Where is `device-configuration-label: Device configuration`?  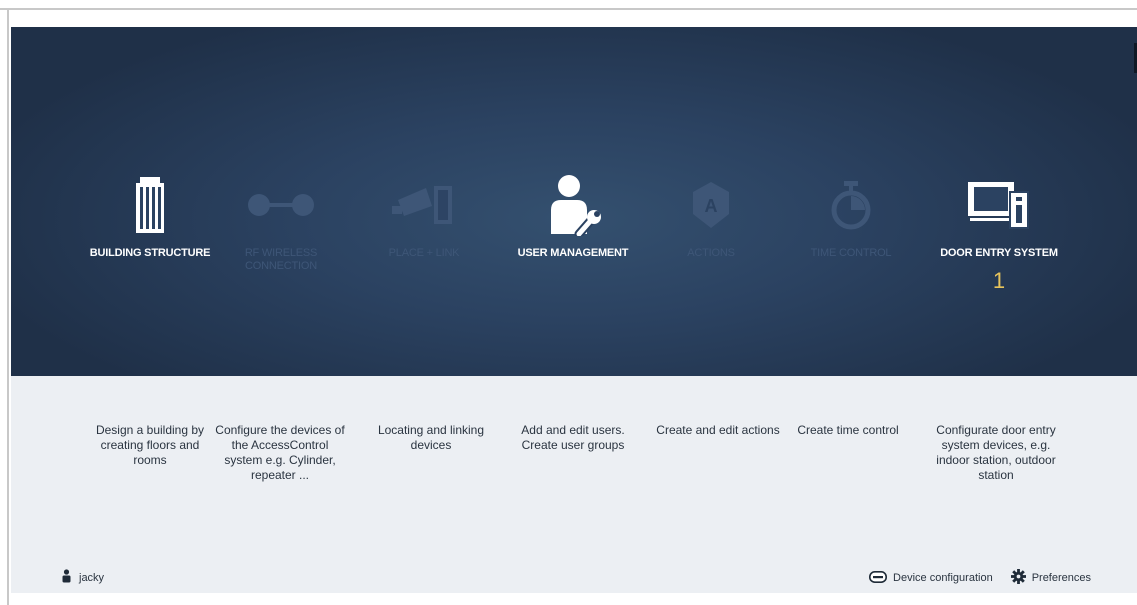 device-configuration-label: Device configuration is located at coordinates (943, 578).